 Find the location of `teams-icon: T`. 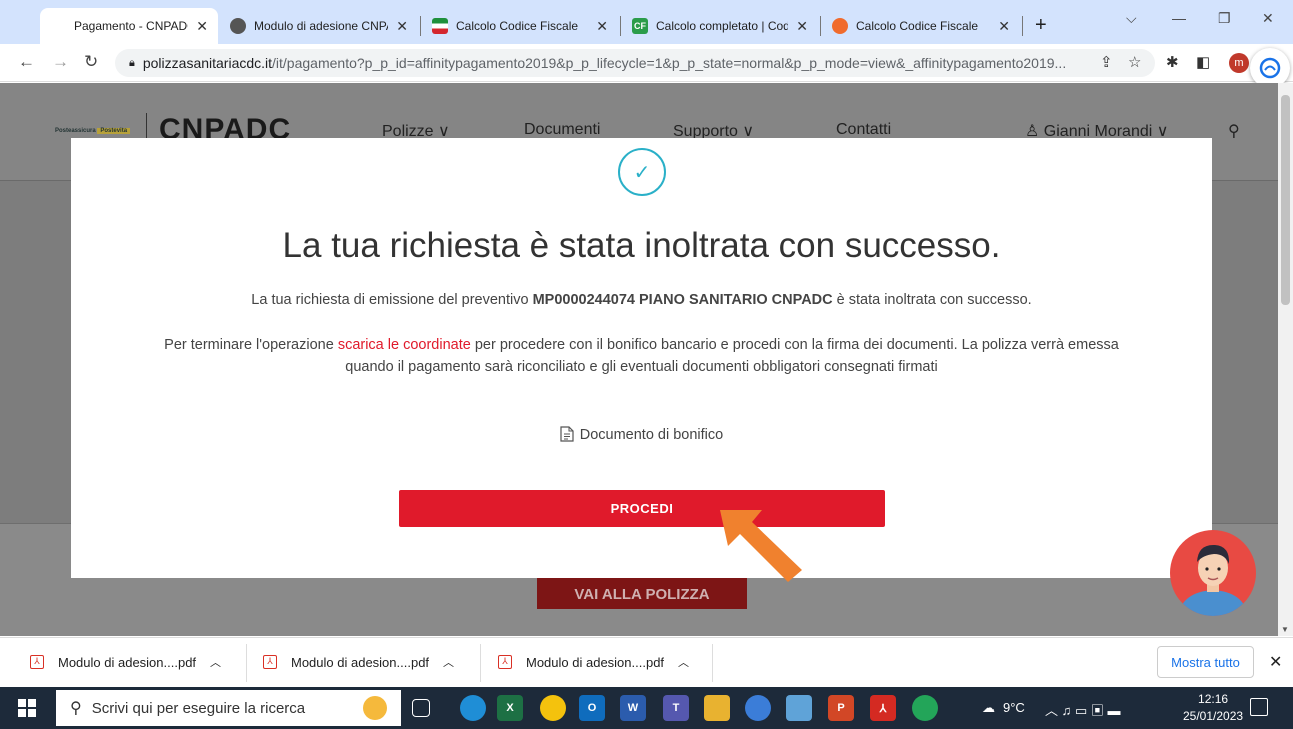

teams-icon: T is located at coordinates (676, 708).